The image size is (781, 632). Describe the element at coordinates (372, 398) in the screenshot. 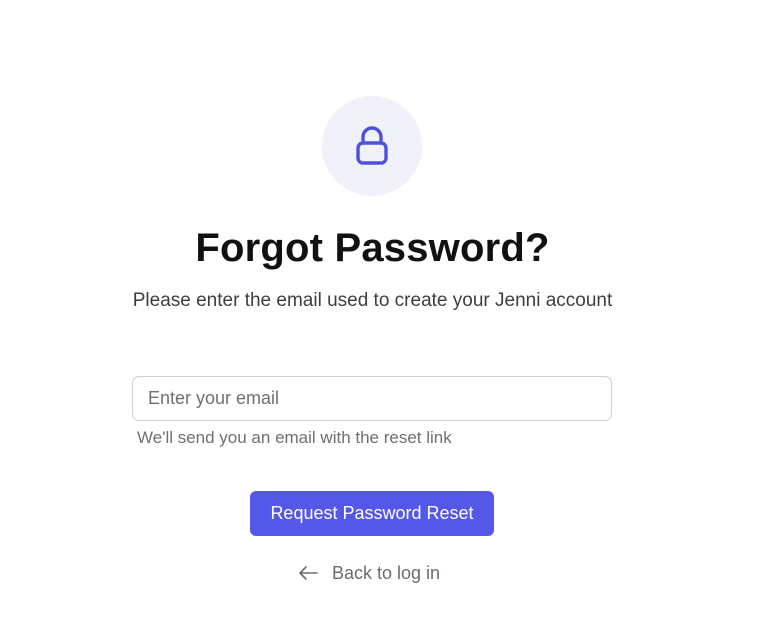

I see `email-input` at that location.